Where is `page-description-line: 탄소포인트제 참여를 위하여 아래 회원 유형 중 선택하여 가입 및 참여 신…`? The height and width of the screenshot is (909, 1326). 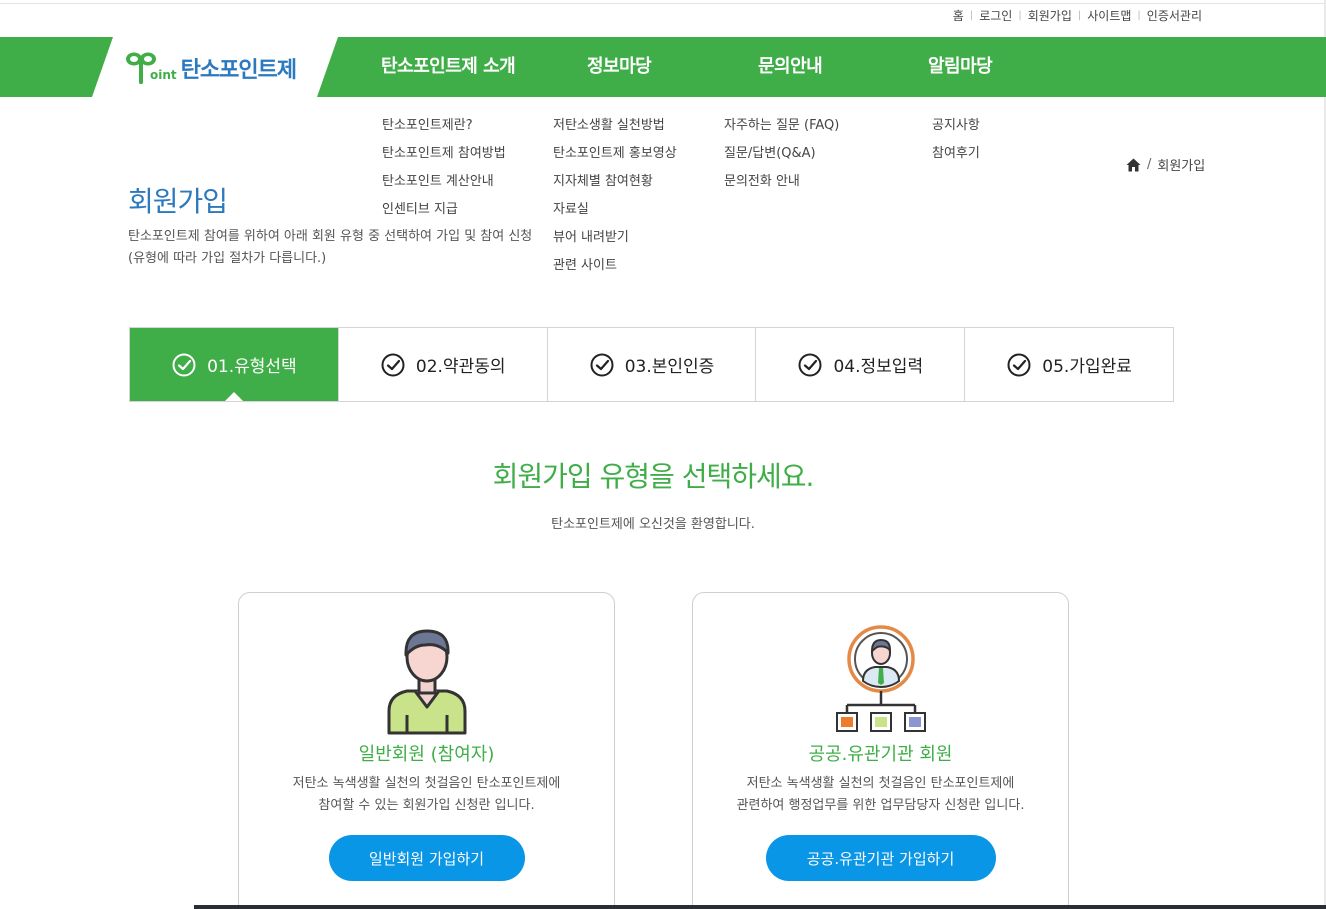
page-description-line: 탄소포인트제 참여를 위하여 아래 회원 유형 중 선택하여 가입 및 참여 신… is located at coordinates (330, 236).